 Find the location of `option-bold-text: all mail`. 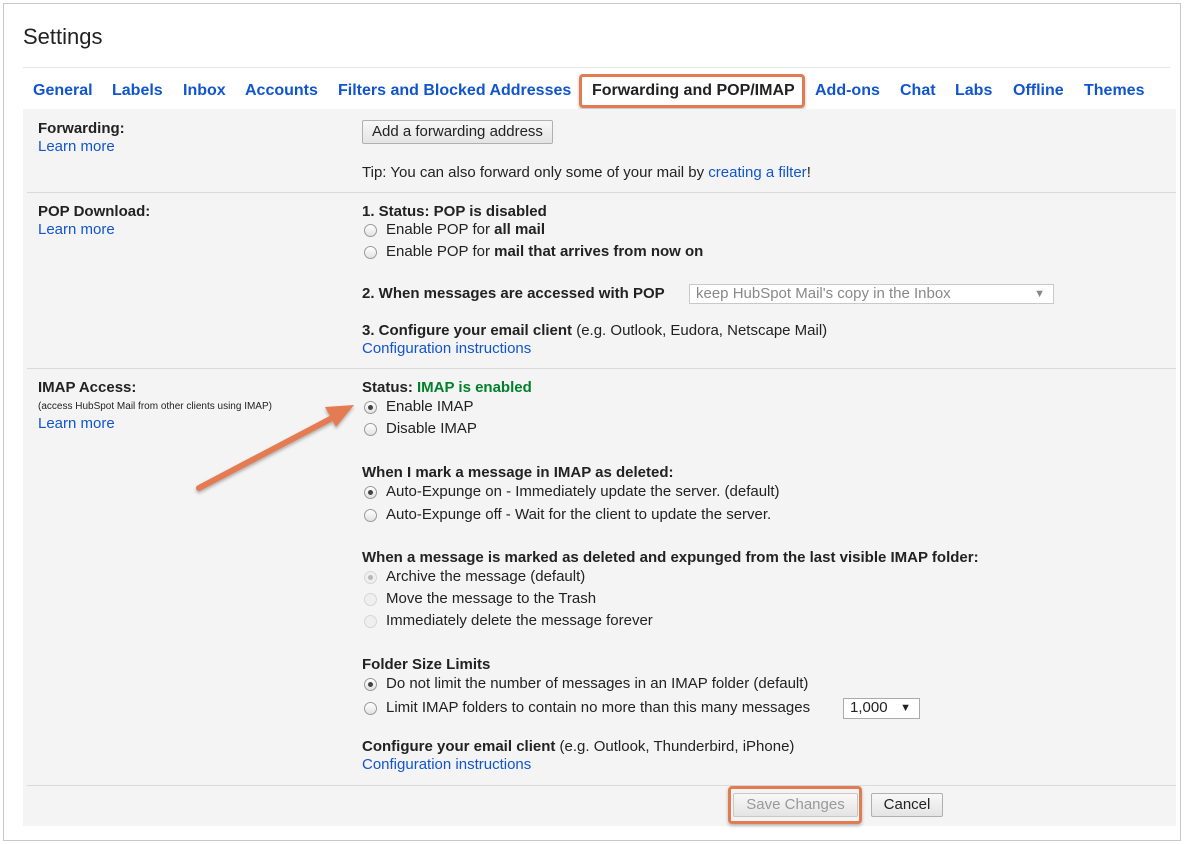

option-bold-text: all mail is located at coordinates (519, 229).